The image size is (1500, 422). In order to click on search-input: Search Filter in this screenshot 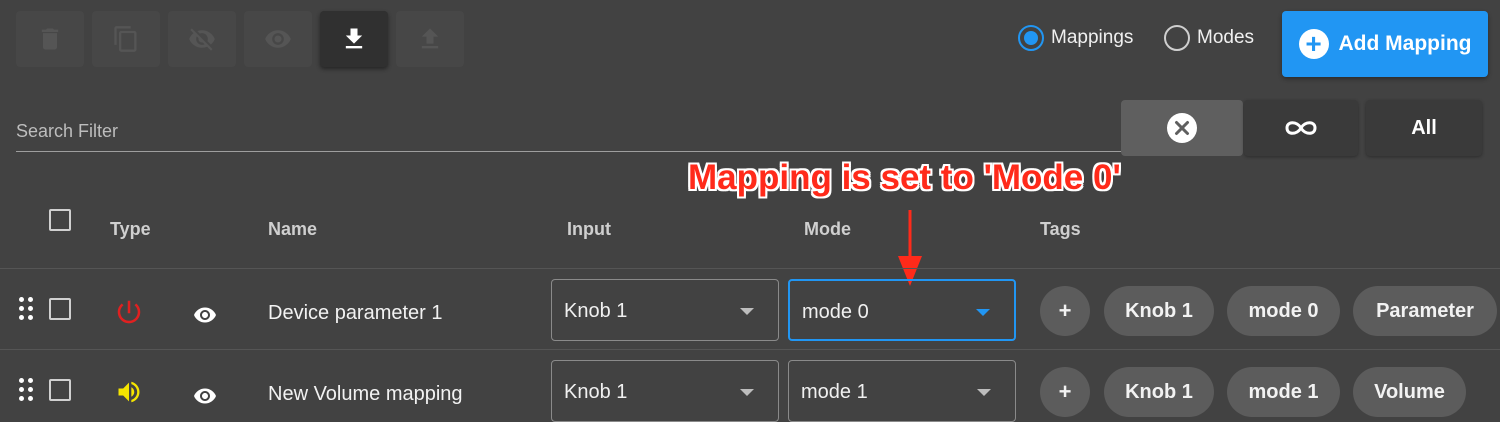, I will do `click(67, 131)`.